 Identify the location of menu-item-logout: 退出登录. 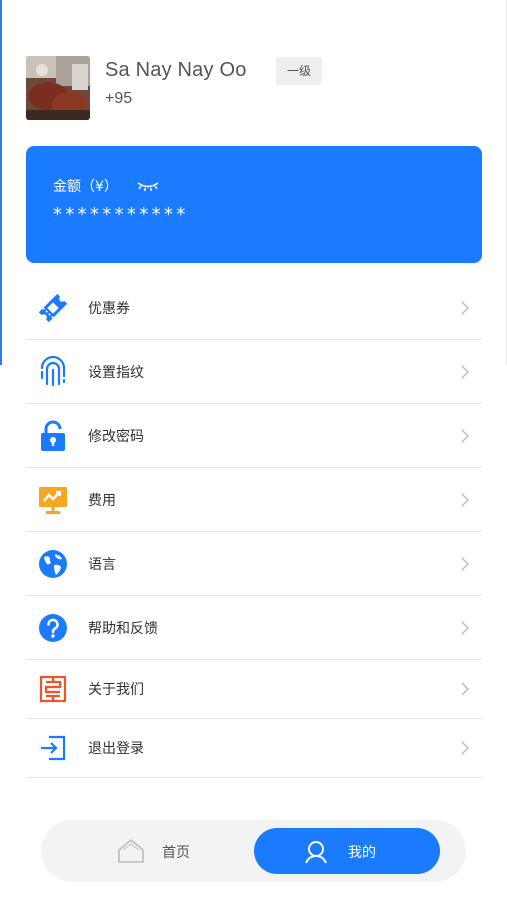
(254, 748).